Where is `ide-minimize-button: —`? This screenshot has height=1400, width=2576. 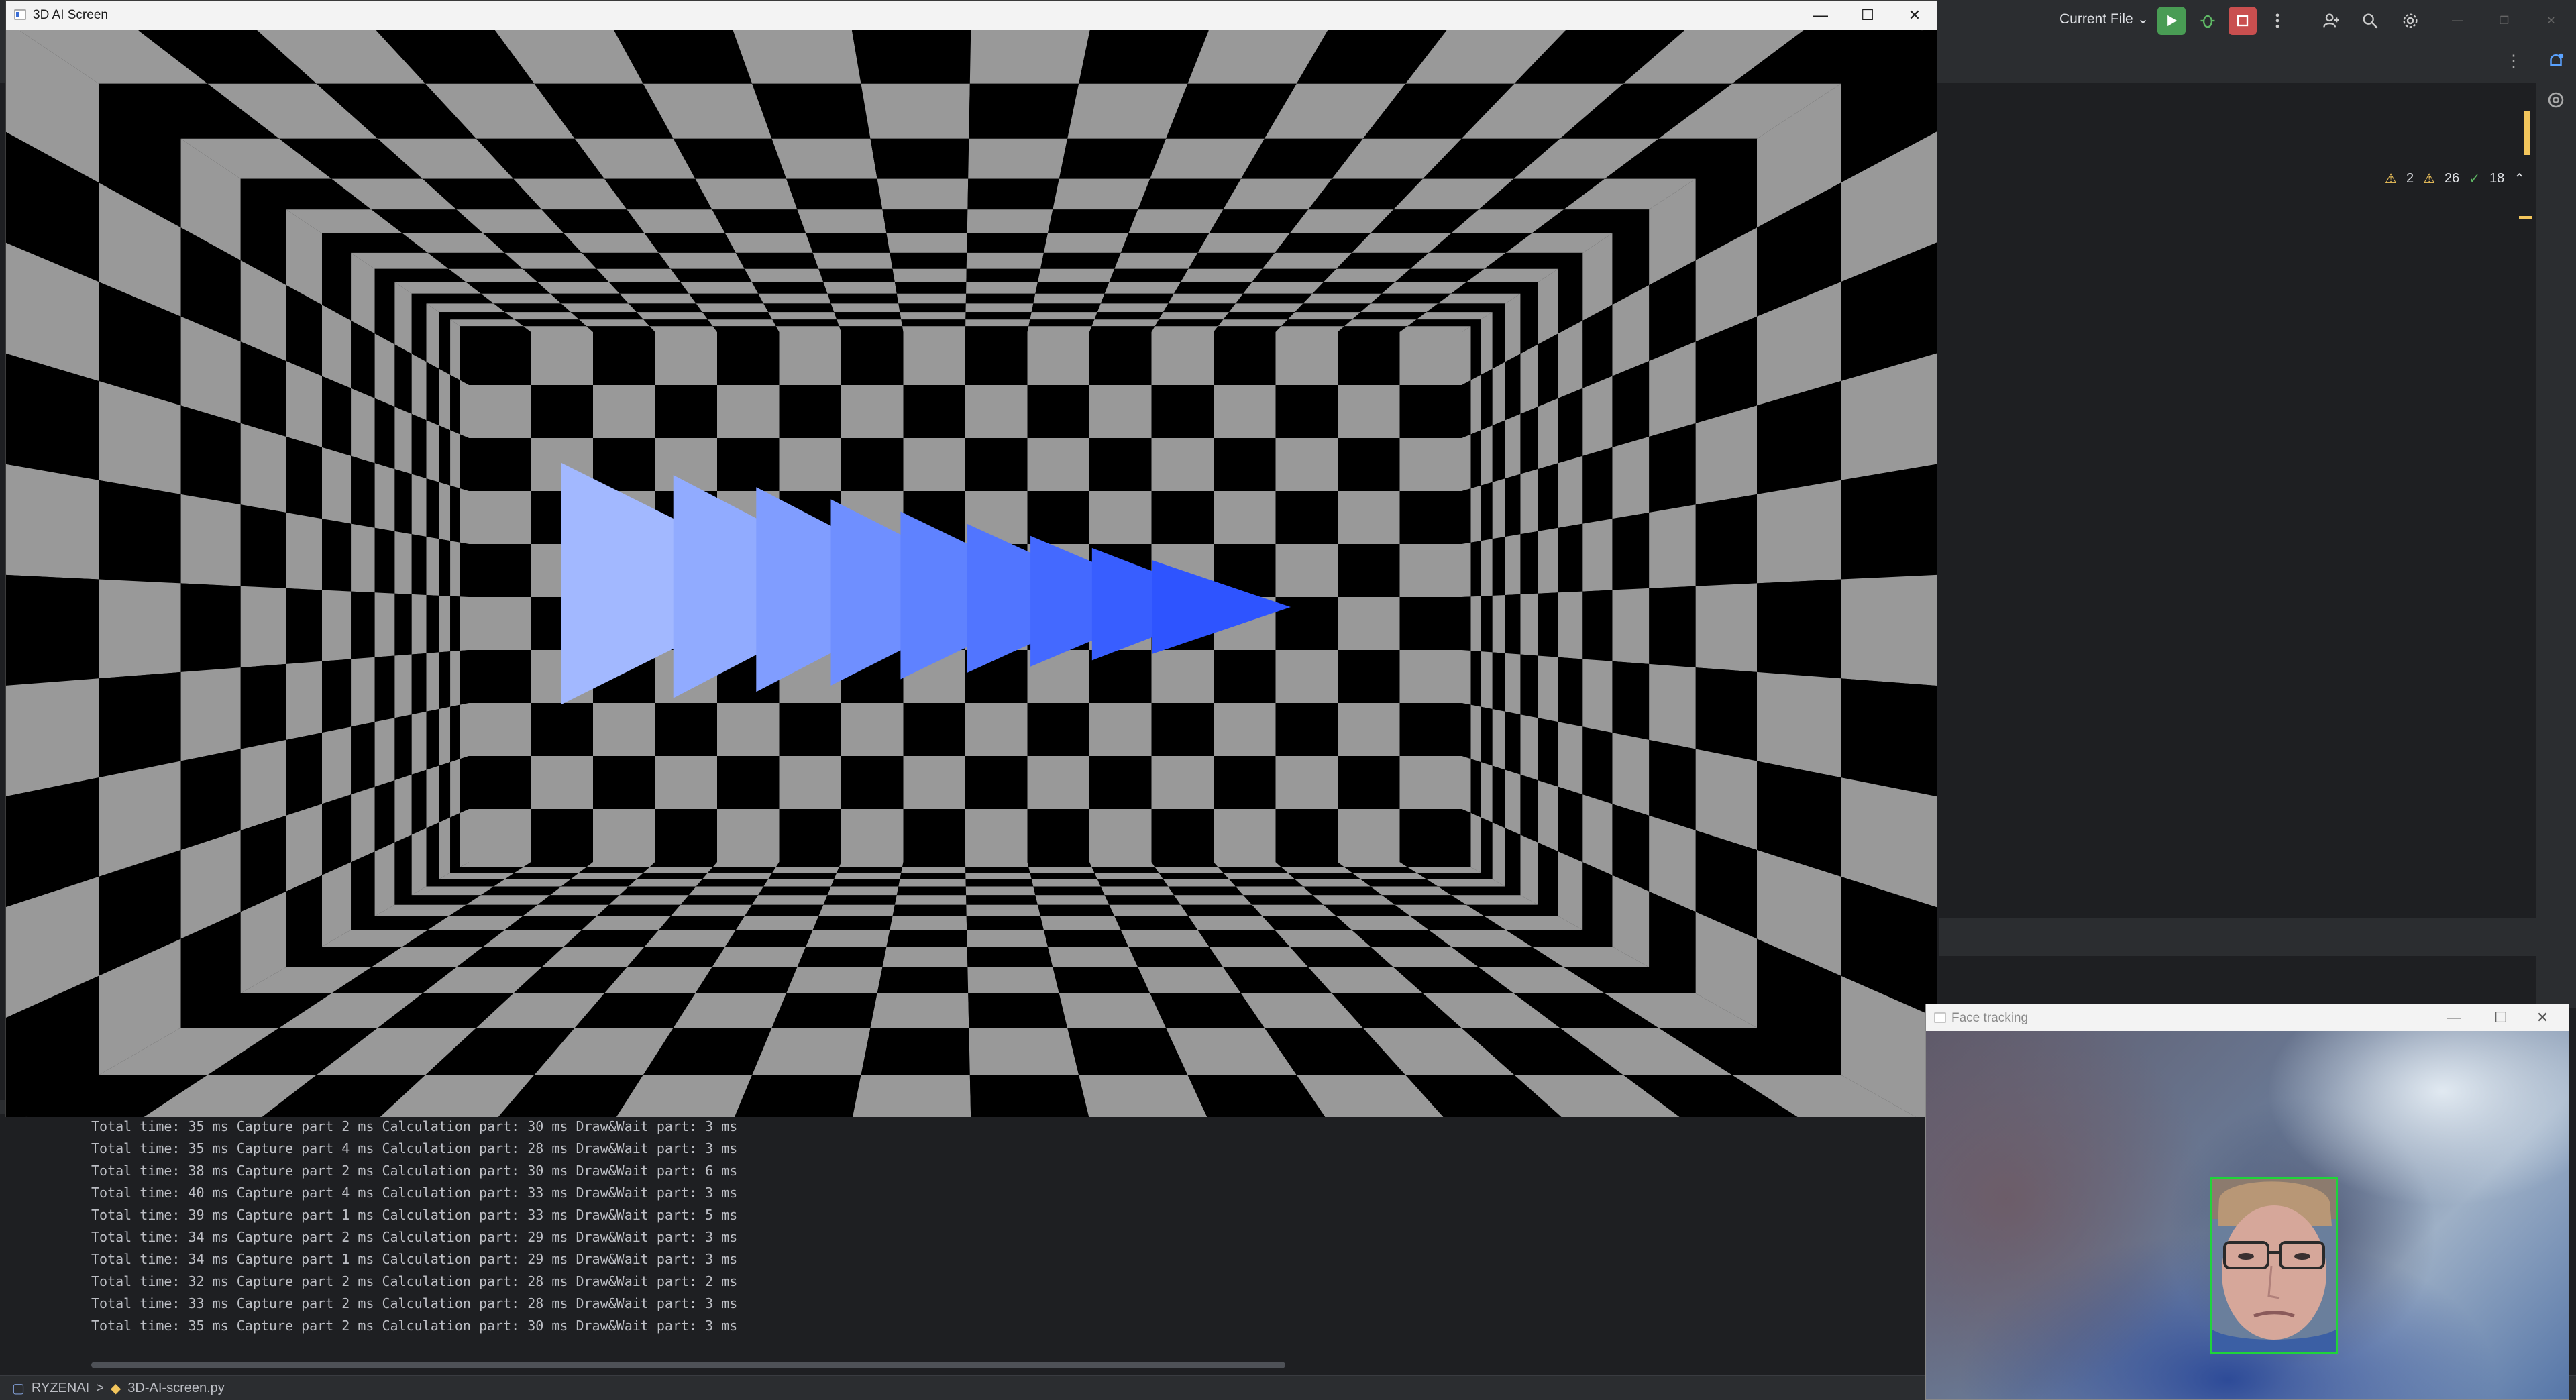 ide-minimize-button: — is located at coordinates (2457, 21).